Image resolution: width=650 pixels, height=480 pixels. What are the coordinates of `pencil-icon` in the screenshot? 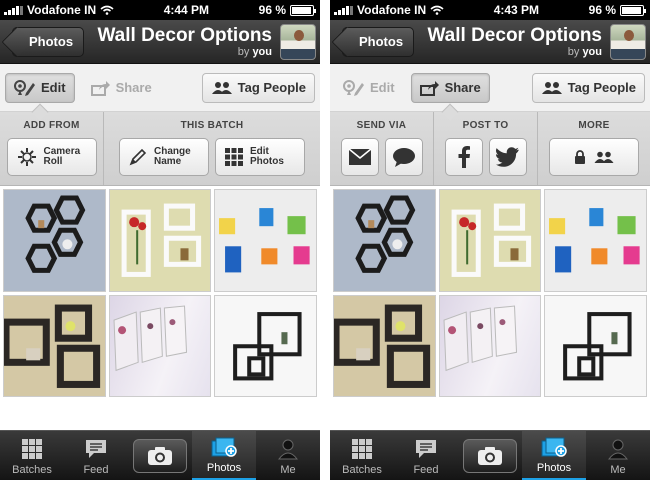 It's located at (138, 157).